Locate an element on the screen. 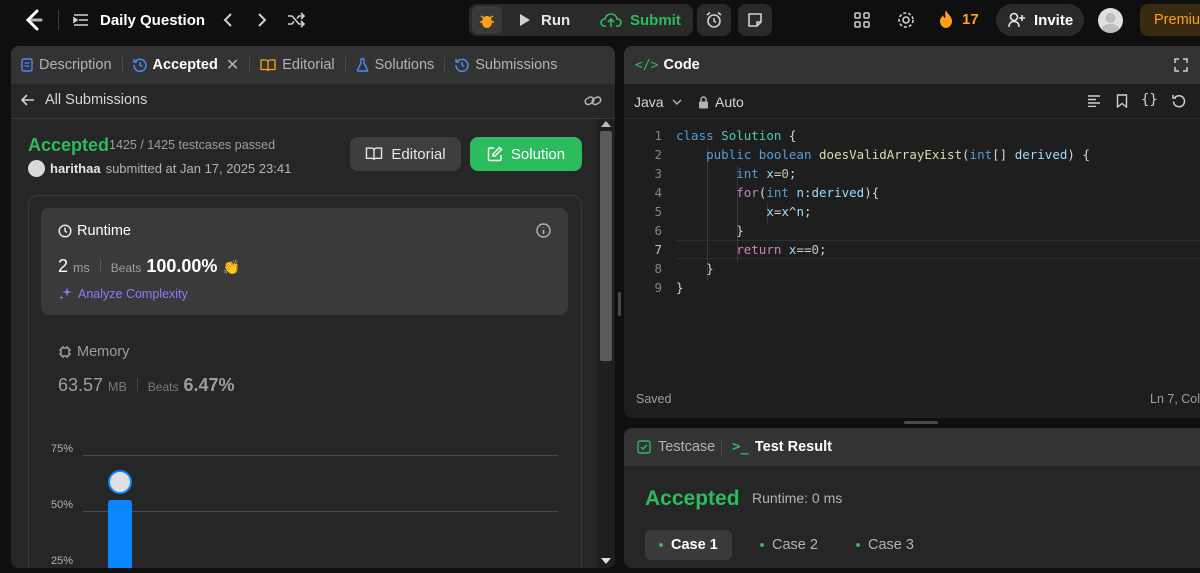  streak-counter: 17 is located at coordinates (958, 19).